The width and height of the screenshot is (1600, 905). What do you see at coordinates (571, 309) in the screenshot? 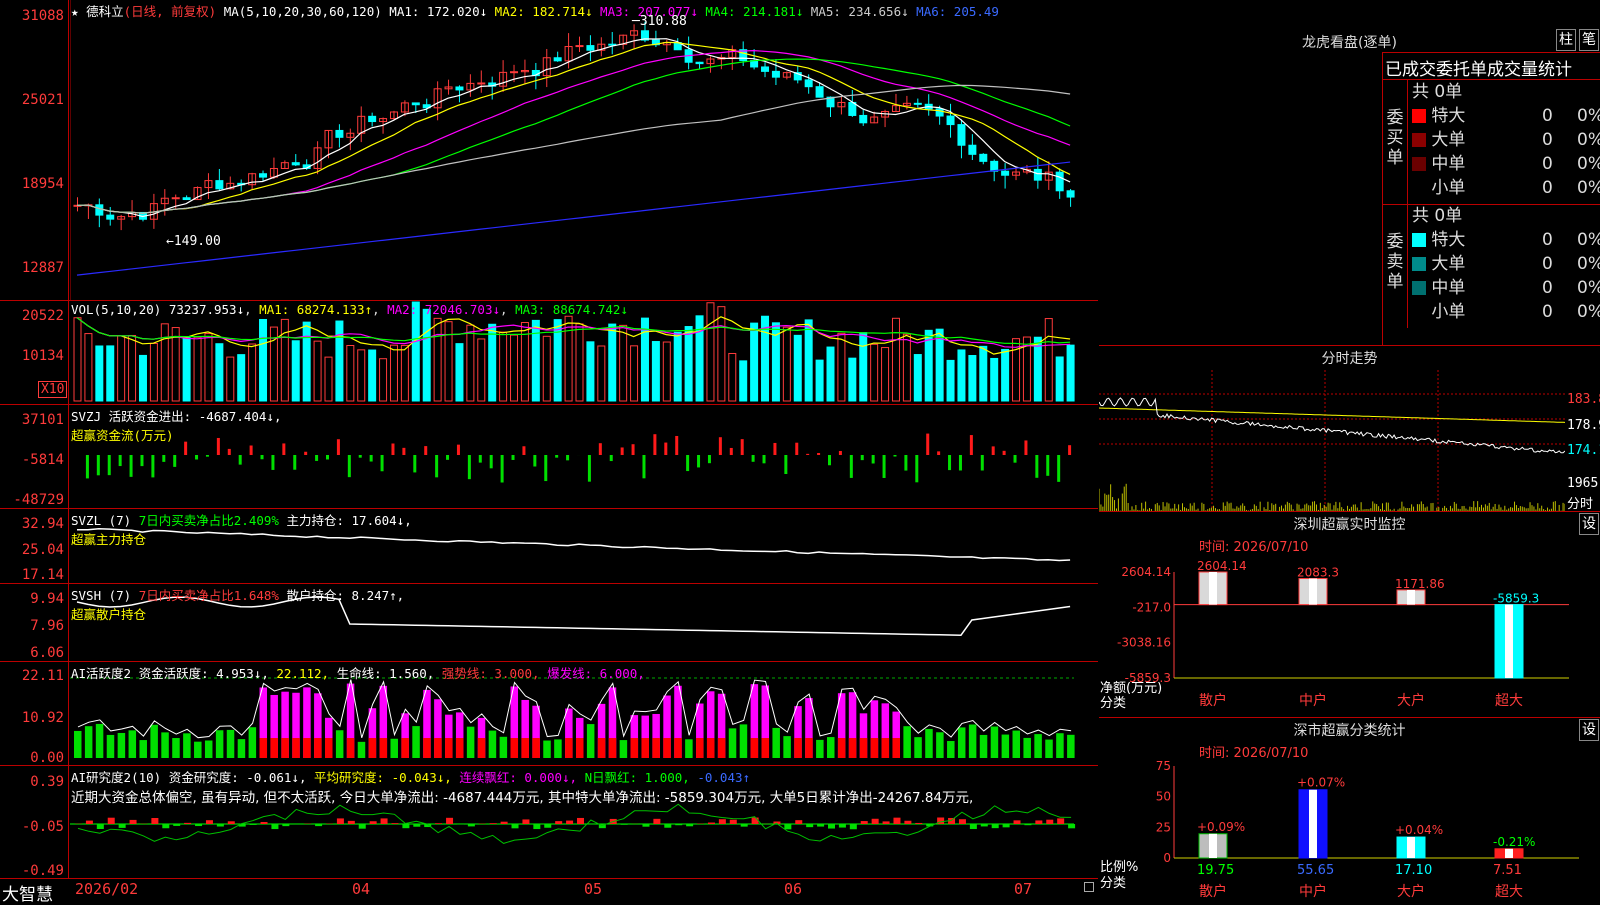
I see `vol-ma3: MA3: 88674.742↓` at bounding box center [571, 309].